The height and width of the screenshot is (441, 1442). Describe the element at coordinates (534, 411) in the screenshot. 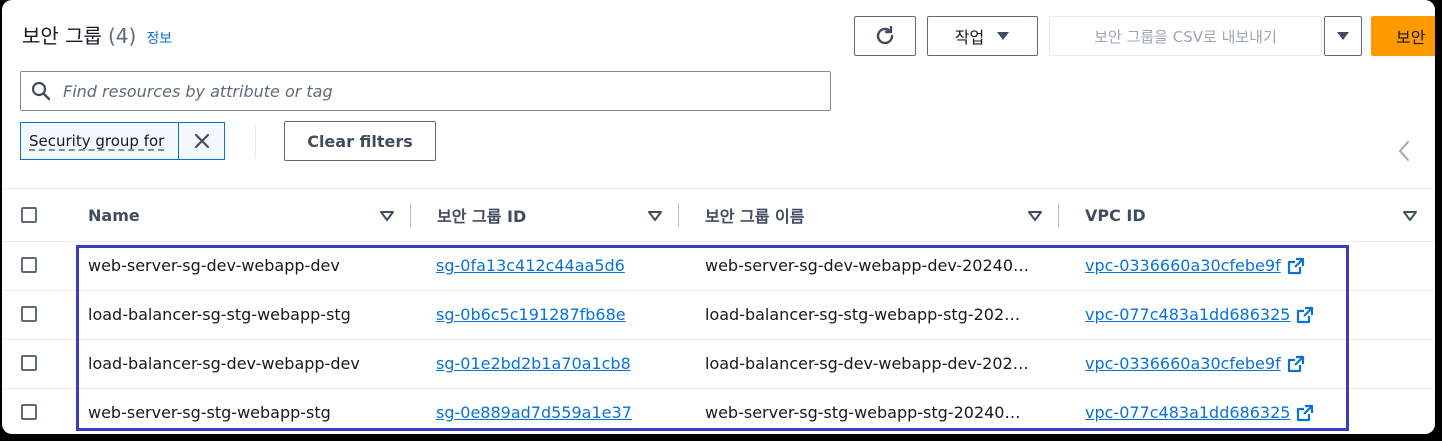

I see `sg-id-link: sg-0e889ad7d559a1e37` at that location.